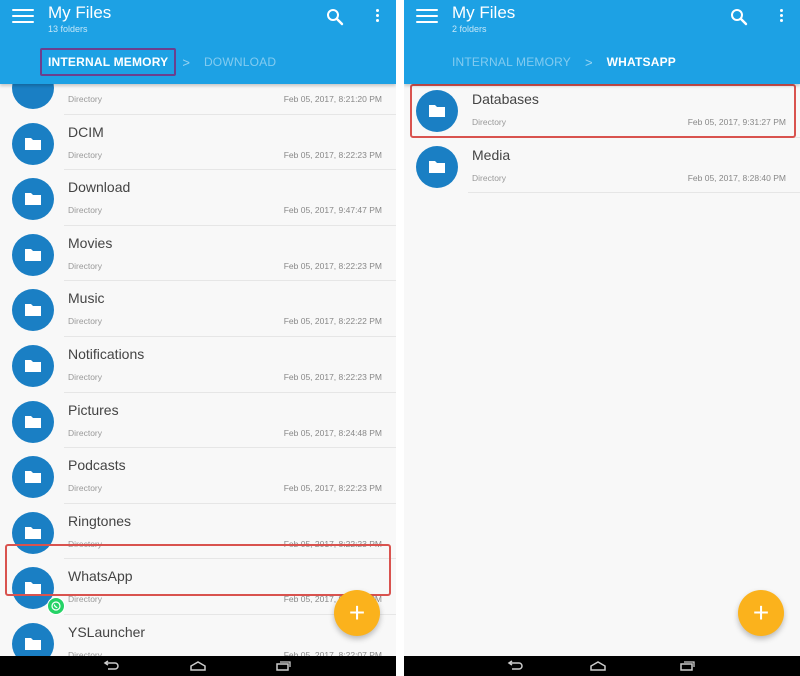 The width and height of the screenshot is (800, 676). Describe the element at coordinates (56, 606) in the screenshot. I see `whatsapp-icon` at that location.